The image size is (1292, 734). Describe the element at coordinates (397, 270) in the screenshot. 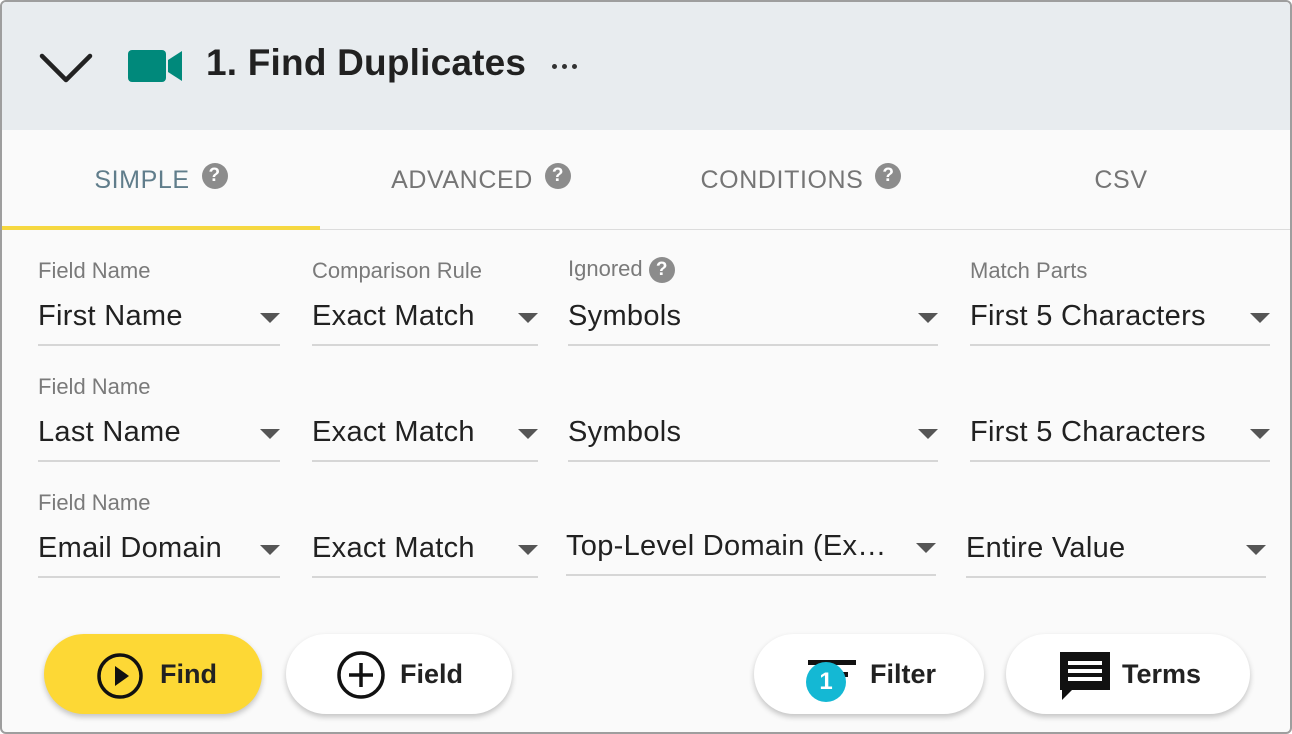

I see `comparison-rule-label: Comparison Rule` at that location.